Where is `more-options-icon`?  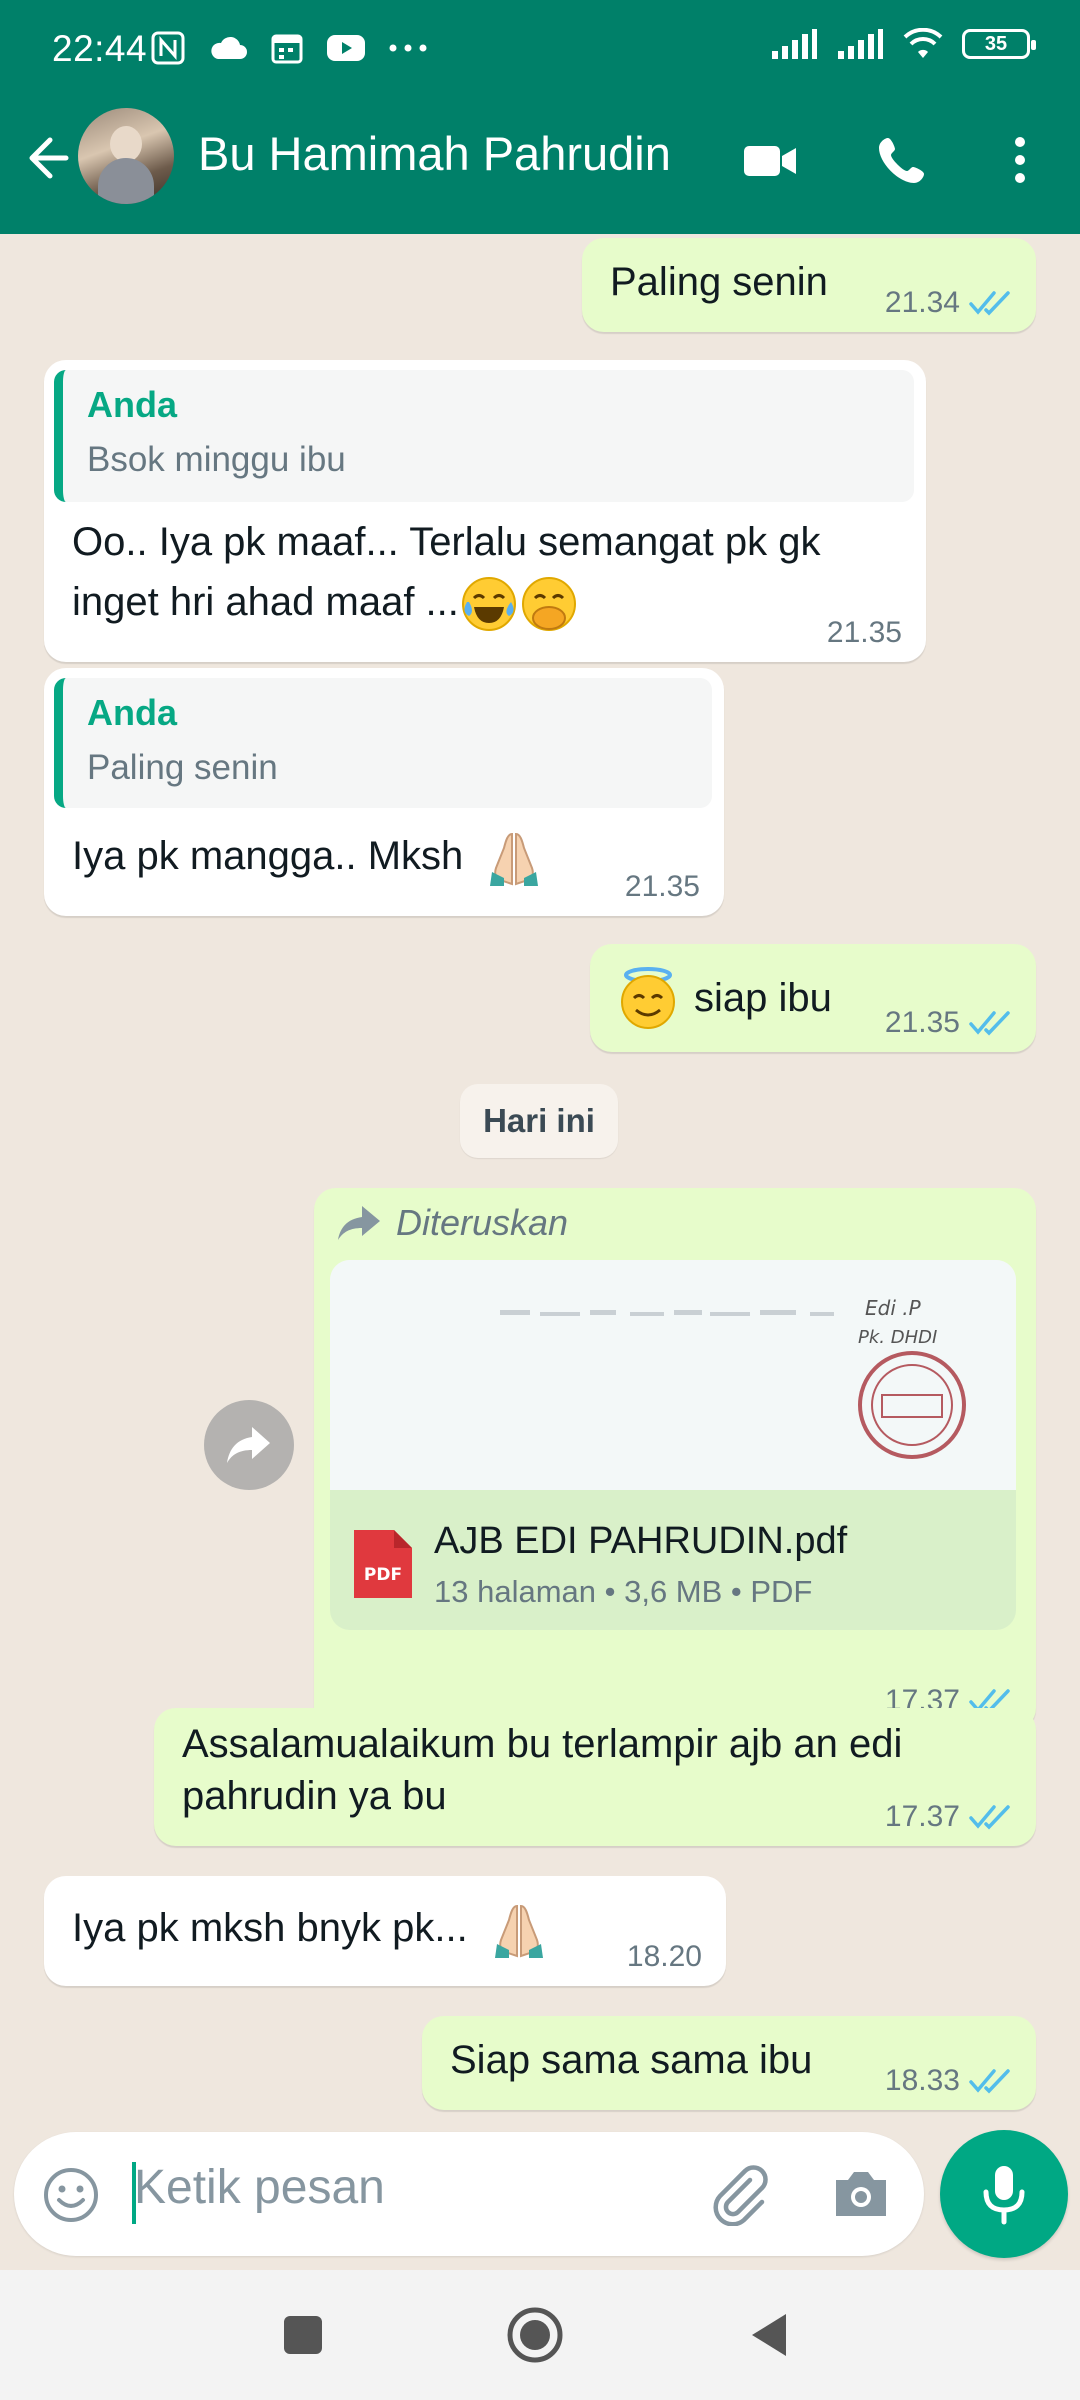
more-options-icon is located at coordinates (1020, 160).